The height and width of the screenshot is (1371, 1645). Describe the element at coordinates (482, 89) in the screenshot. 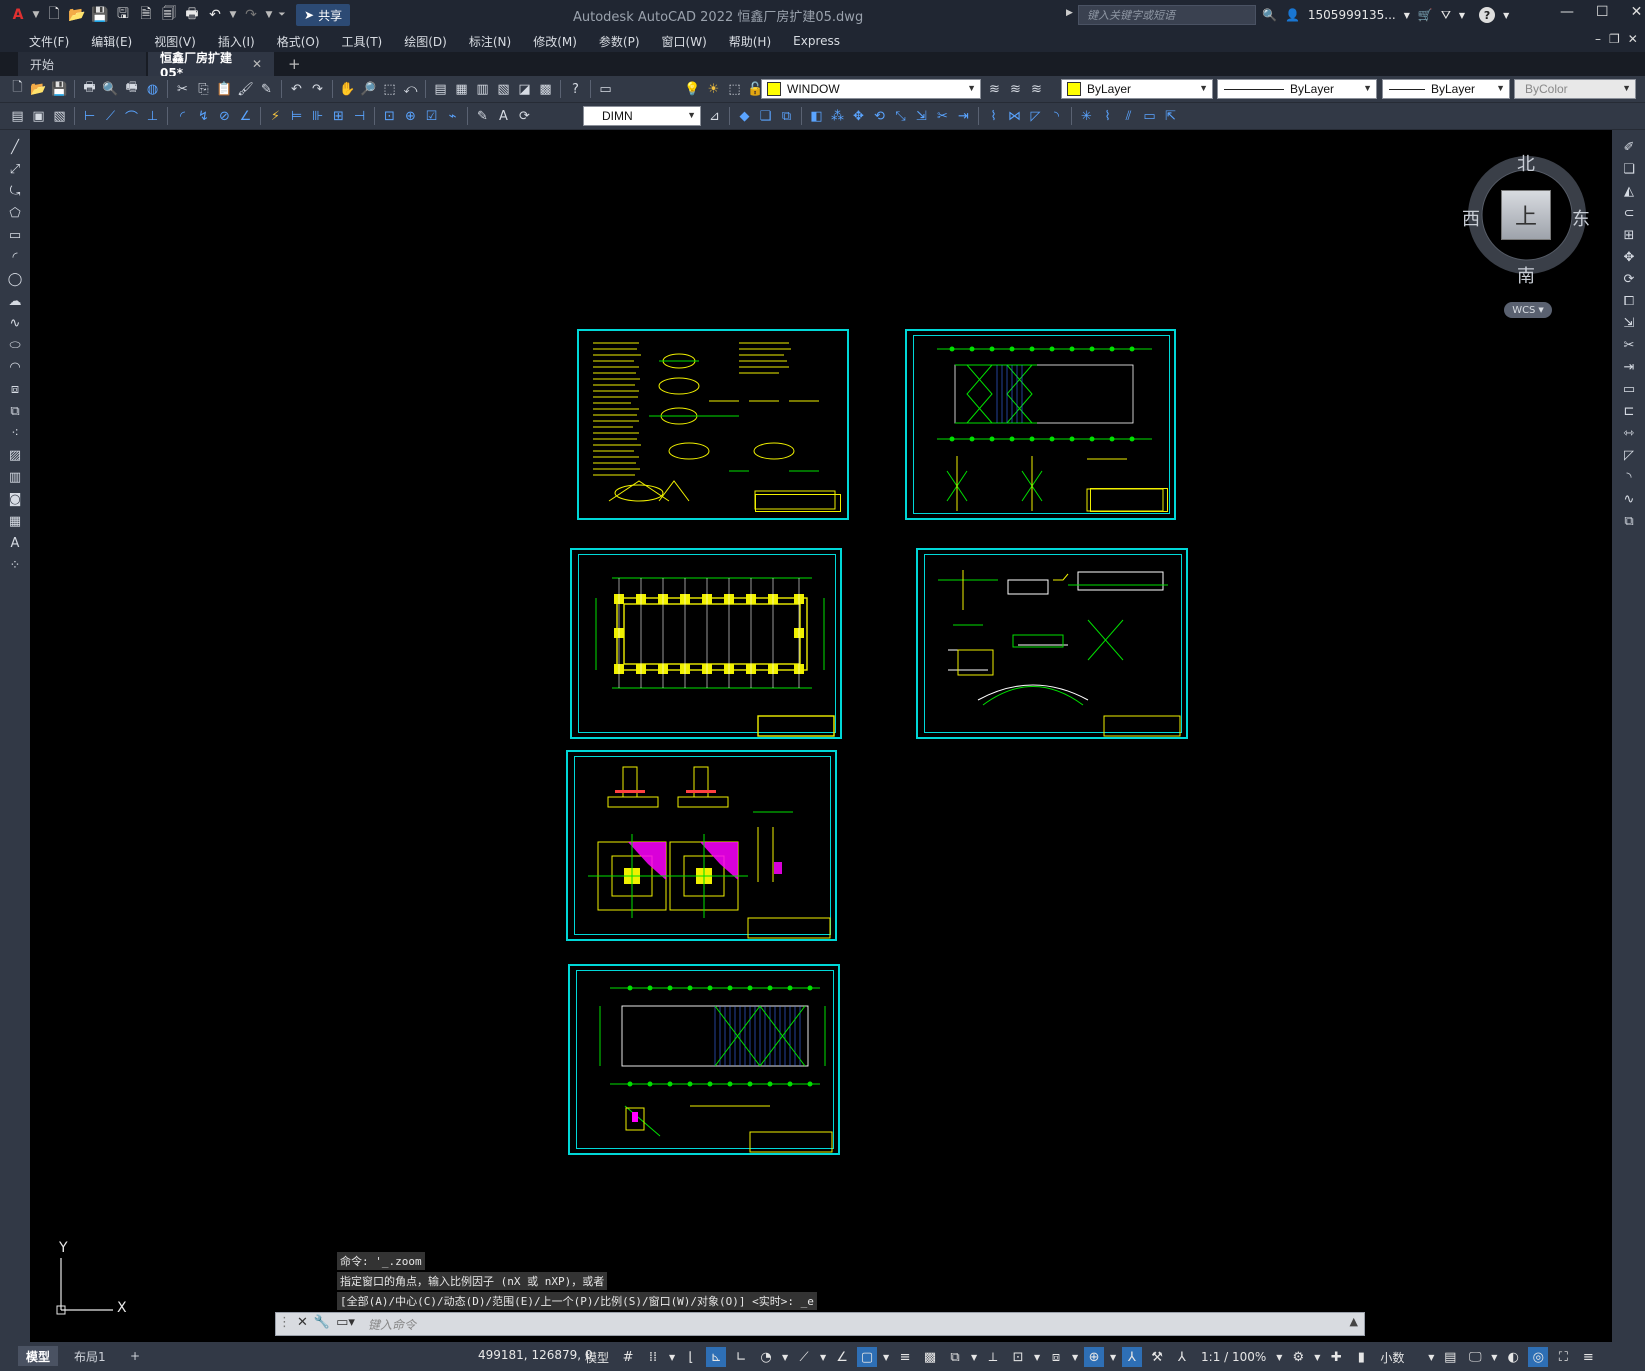

I see `tool-palettes-icon: ▥` at that location.